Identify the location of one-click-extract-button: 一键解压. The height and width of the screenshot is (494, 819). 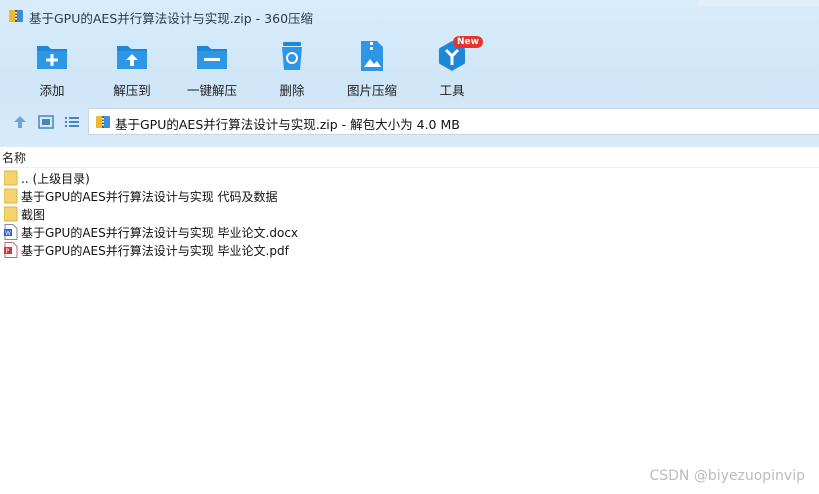
(212, 66).